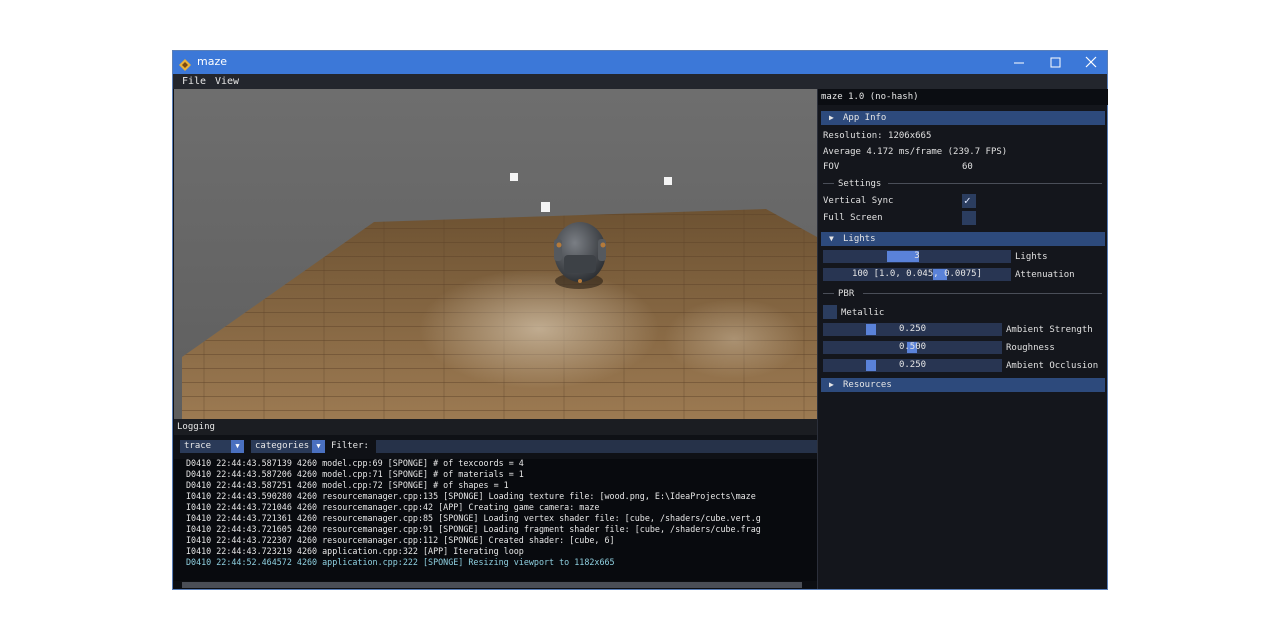 The height and width of the screenshot is (640, 1280). I want to click on logging-header: Logging, so click(495, 427).